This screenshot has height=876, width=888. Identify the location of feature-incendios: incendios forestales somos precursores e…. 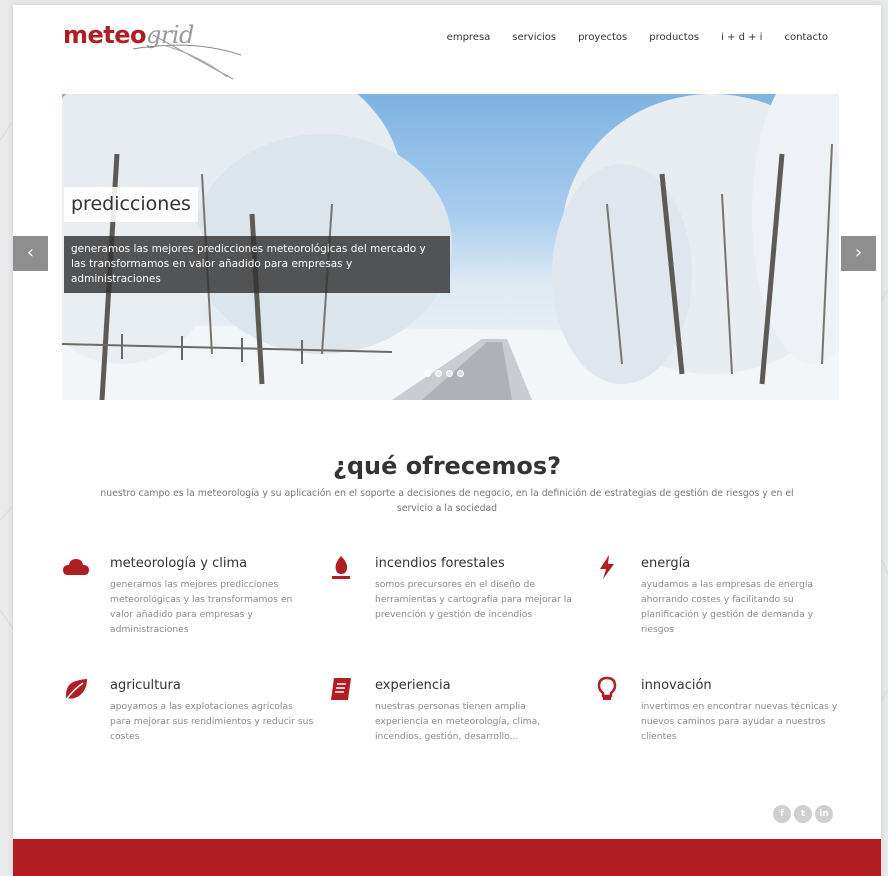
(456, 589).